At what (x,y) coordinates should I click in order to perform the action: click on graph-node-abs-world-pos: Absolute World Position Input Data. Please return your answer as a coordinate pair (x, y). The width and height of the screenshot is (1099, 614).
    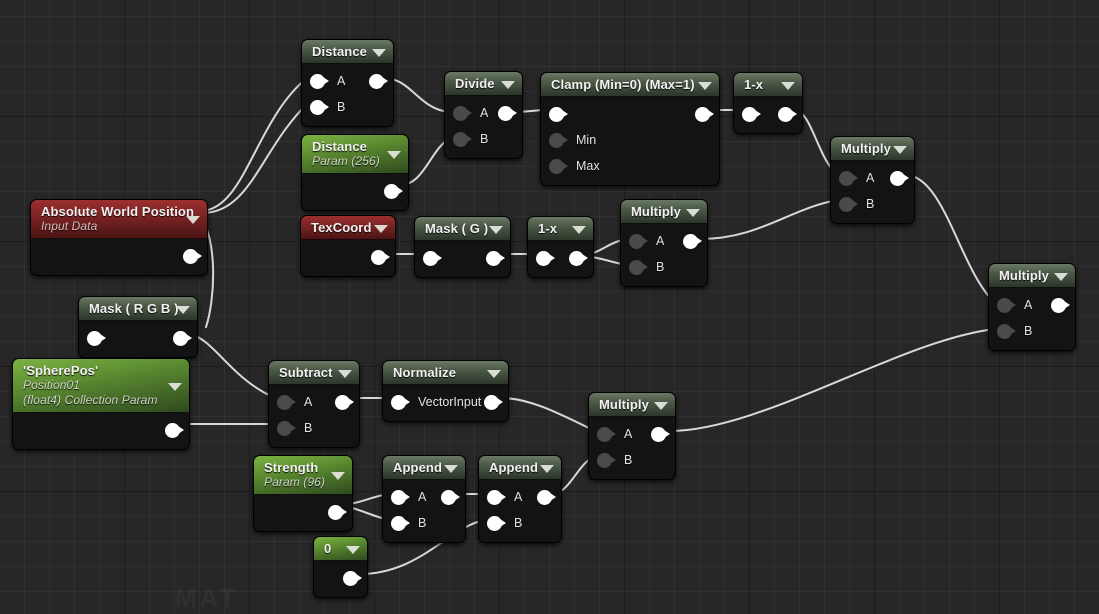
    Looking at the image, I should click on (119, 237).